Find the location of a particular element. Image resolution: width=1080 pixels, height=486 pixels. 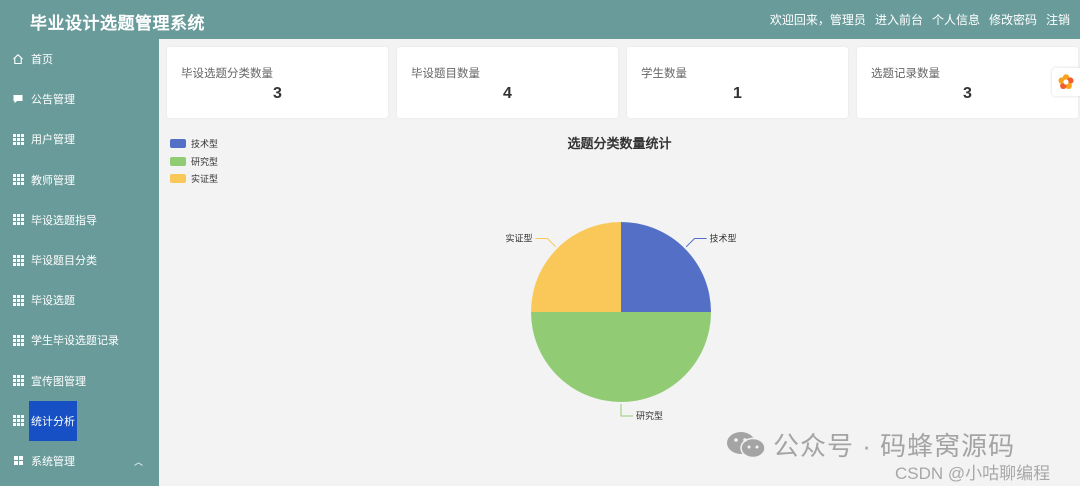

sidebar-item-topics: 毕设选题 is located at coordinates (79, 300).